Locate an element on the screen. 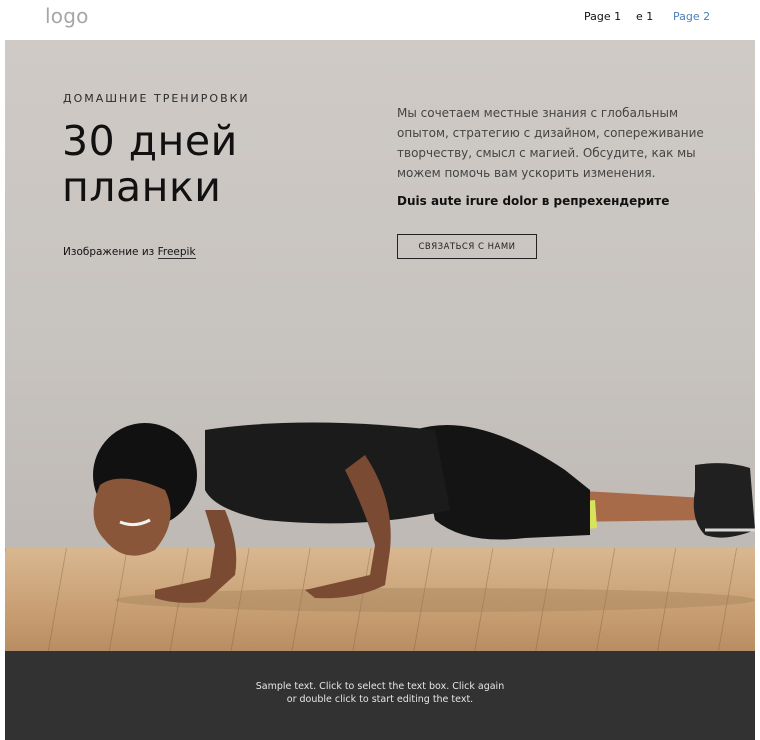  nav-item-page-2: Page 2 is located at coordinates (691, 16).